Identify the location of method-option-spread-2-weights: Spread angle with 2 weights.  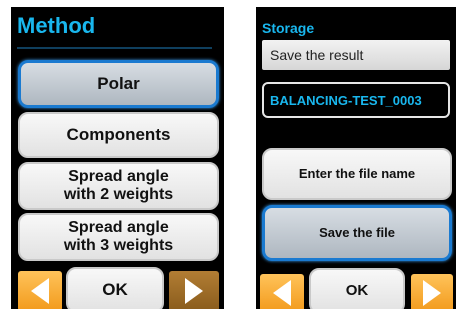
(118, 186).